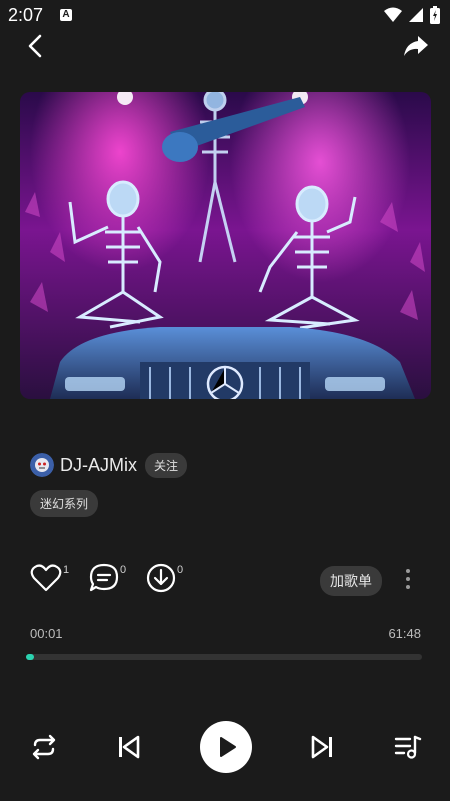 Image resolution: width=450 pixels, height=801 pixels. Describe the element at coordinates (98, 465) in the screenshot. I see `artist-name: DJ-AJMix` at that location.